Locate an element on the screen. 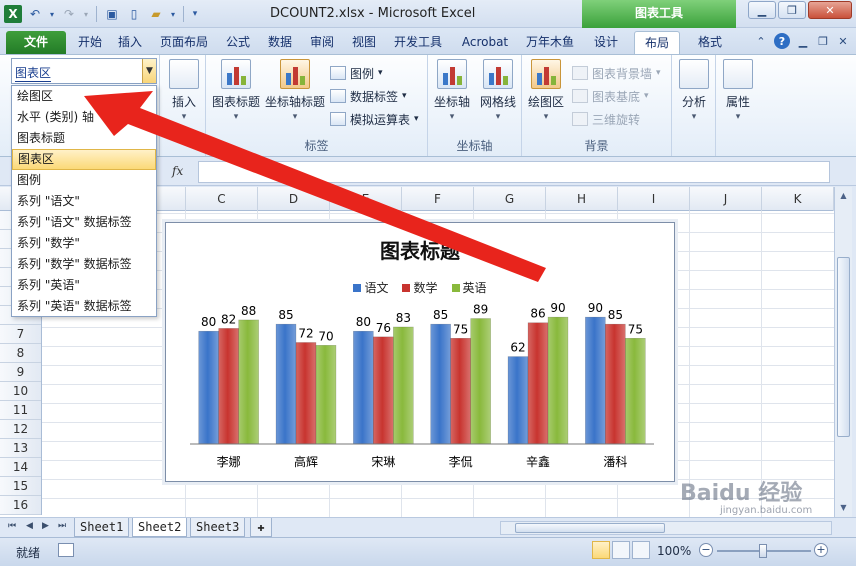 The image size is (856, 566). bar-语文-高辉 is located at coordinates (286, 384).